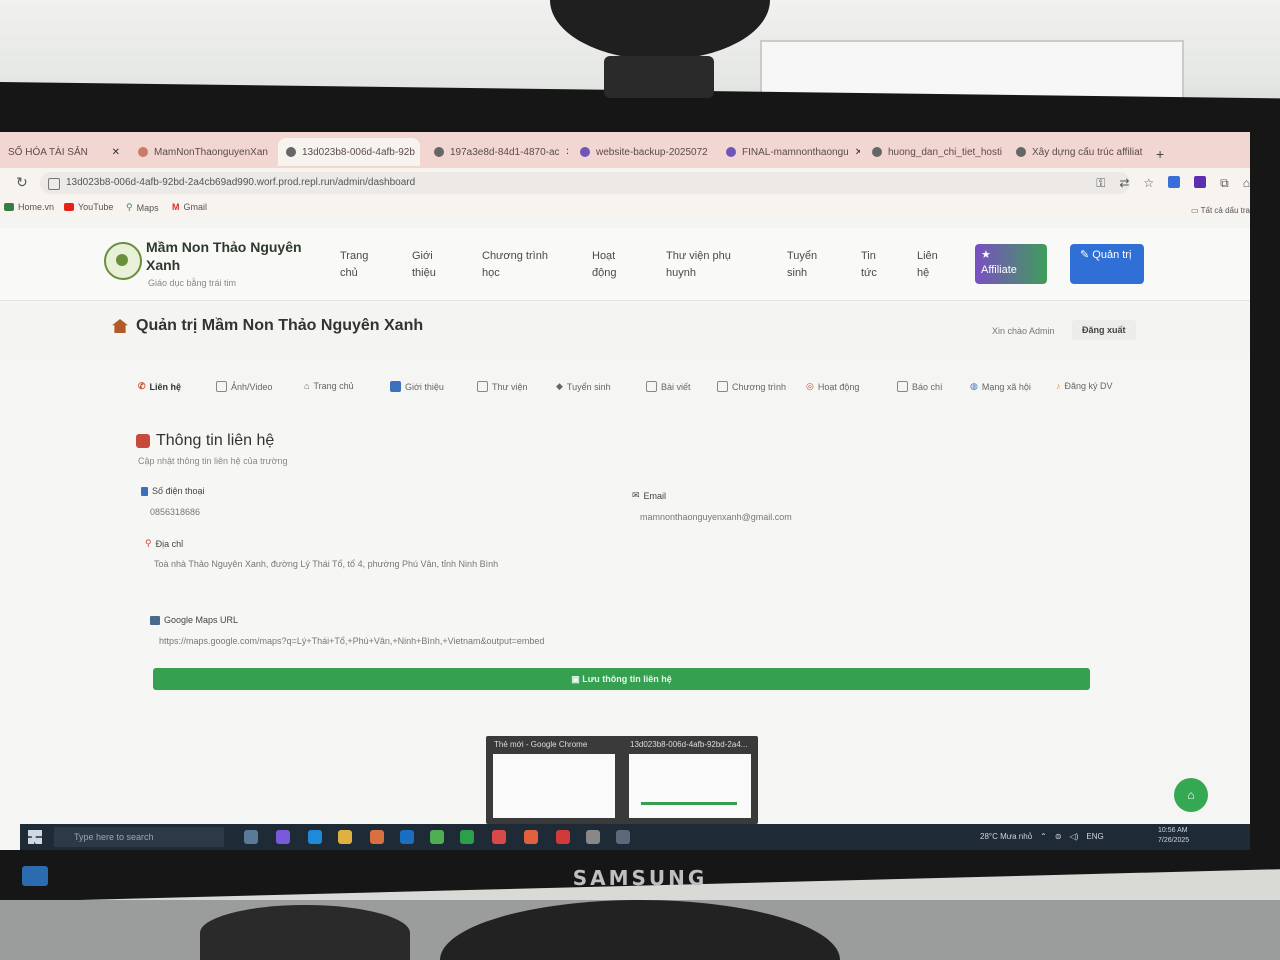 The height and width of the screenshot is (960, 1280). What do you see at coordinates (522, 265) in the screenshot?
I see `nav-program: Chương trình học` at bounding box center [522, 265].